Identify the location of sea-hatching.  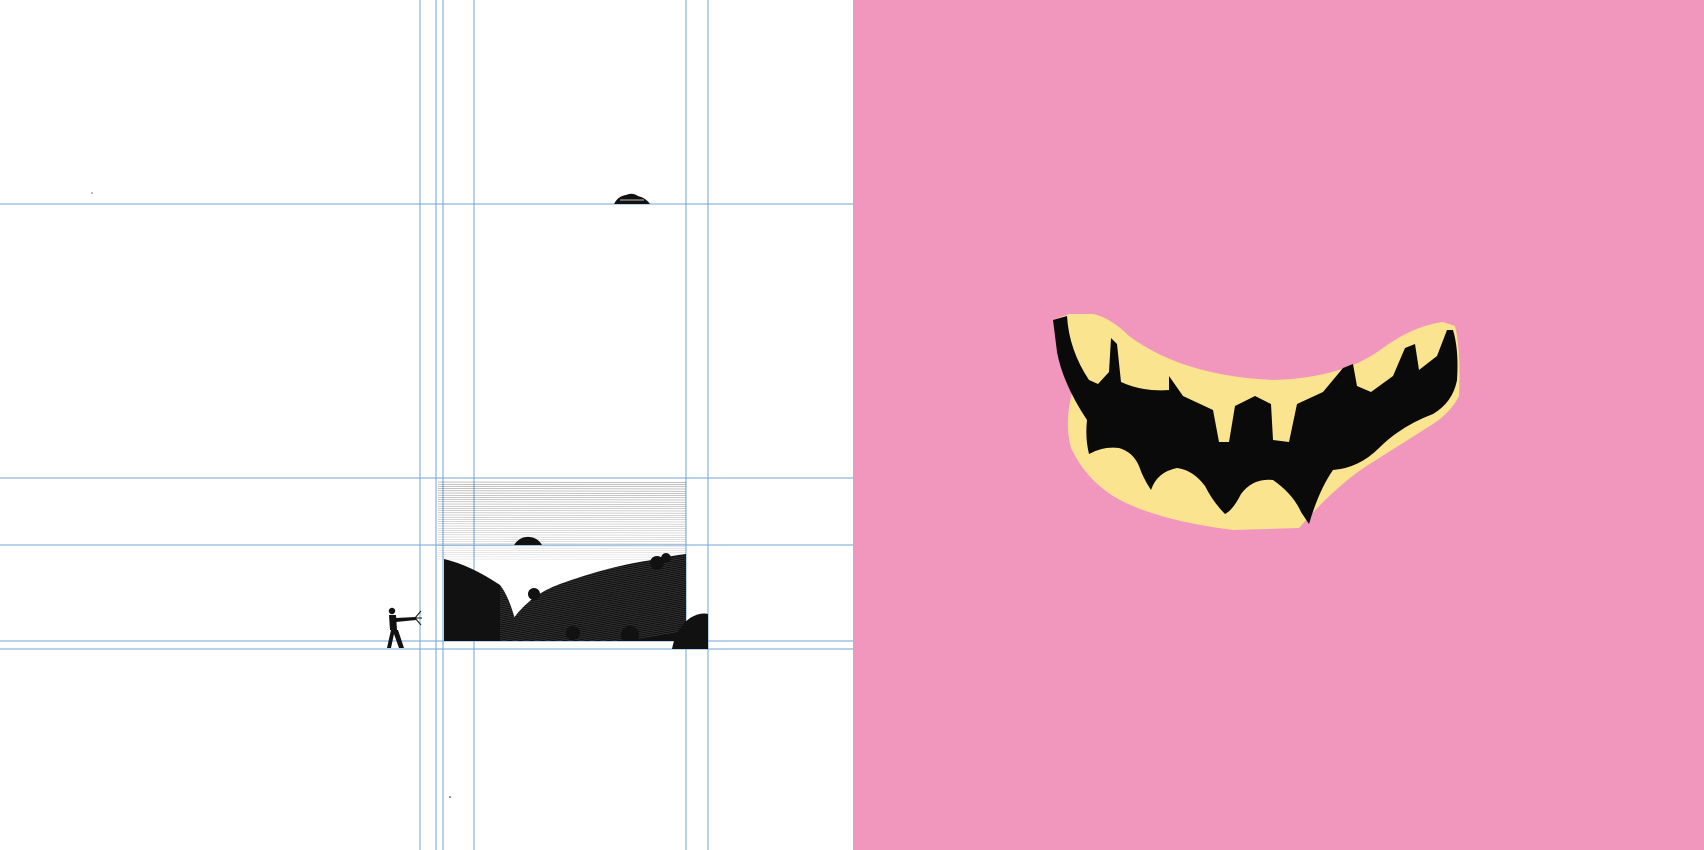
(562, 520).